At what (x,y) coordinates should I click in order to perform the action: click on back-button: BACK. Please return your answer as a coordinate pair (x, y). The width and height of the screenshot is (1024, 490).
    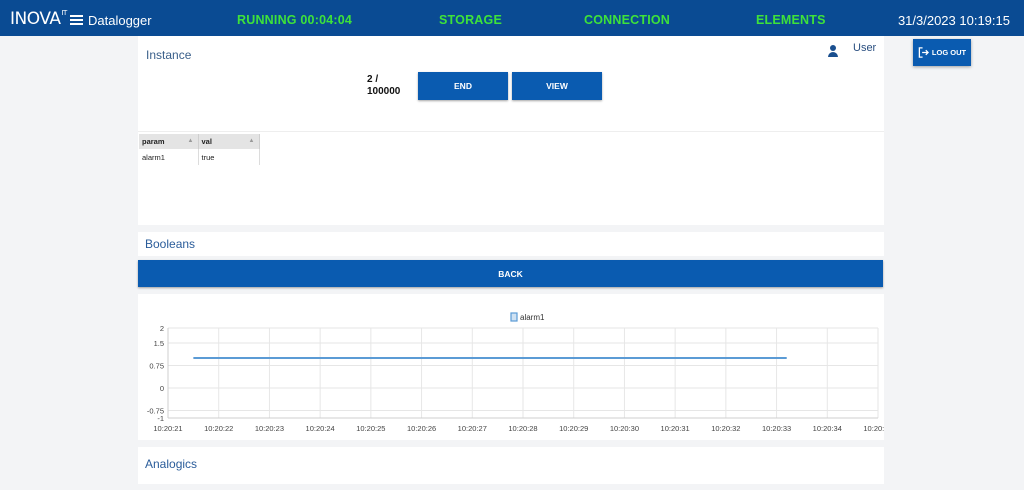
    Looking at the image, I should click on (510, 273).